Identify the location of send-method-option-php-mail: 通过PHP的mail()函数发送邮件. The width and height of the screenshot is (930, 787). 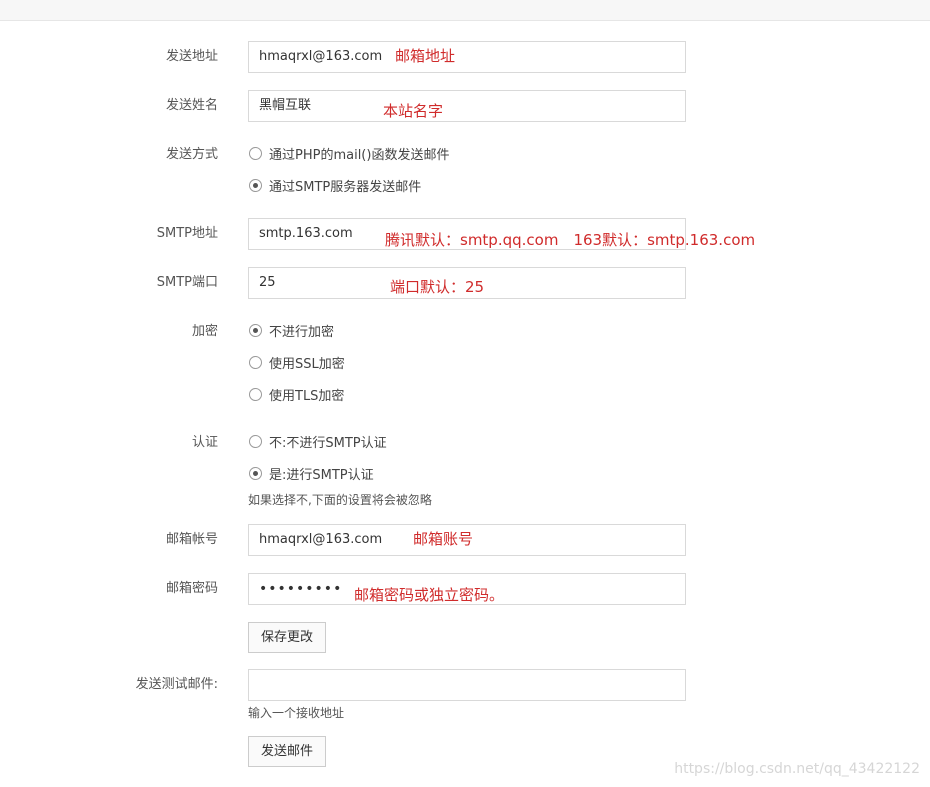
(349, 153).